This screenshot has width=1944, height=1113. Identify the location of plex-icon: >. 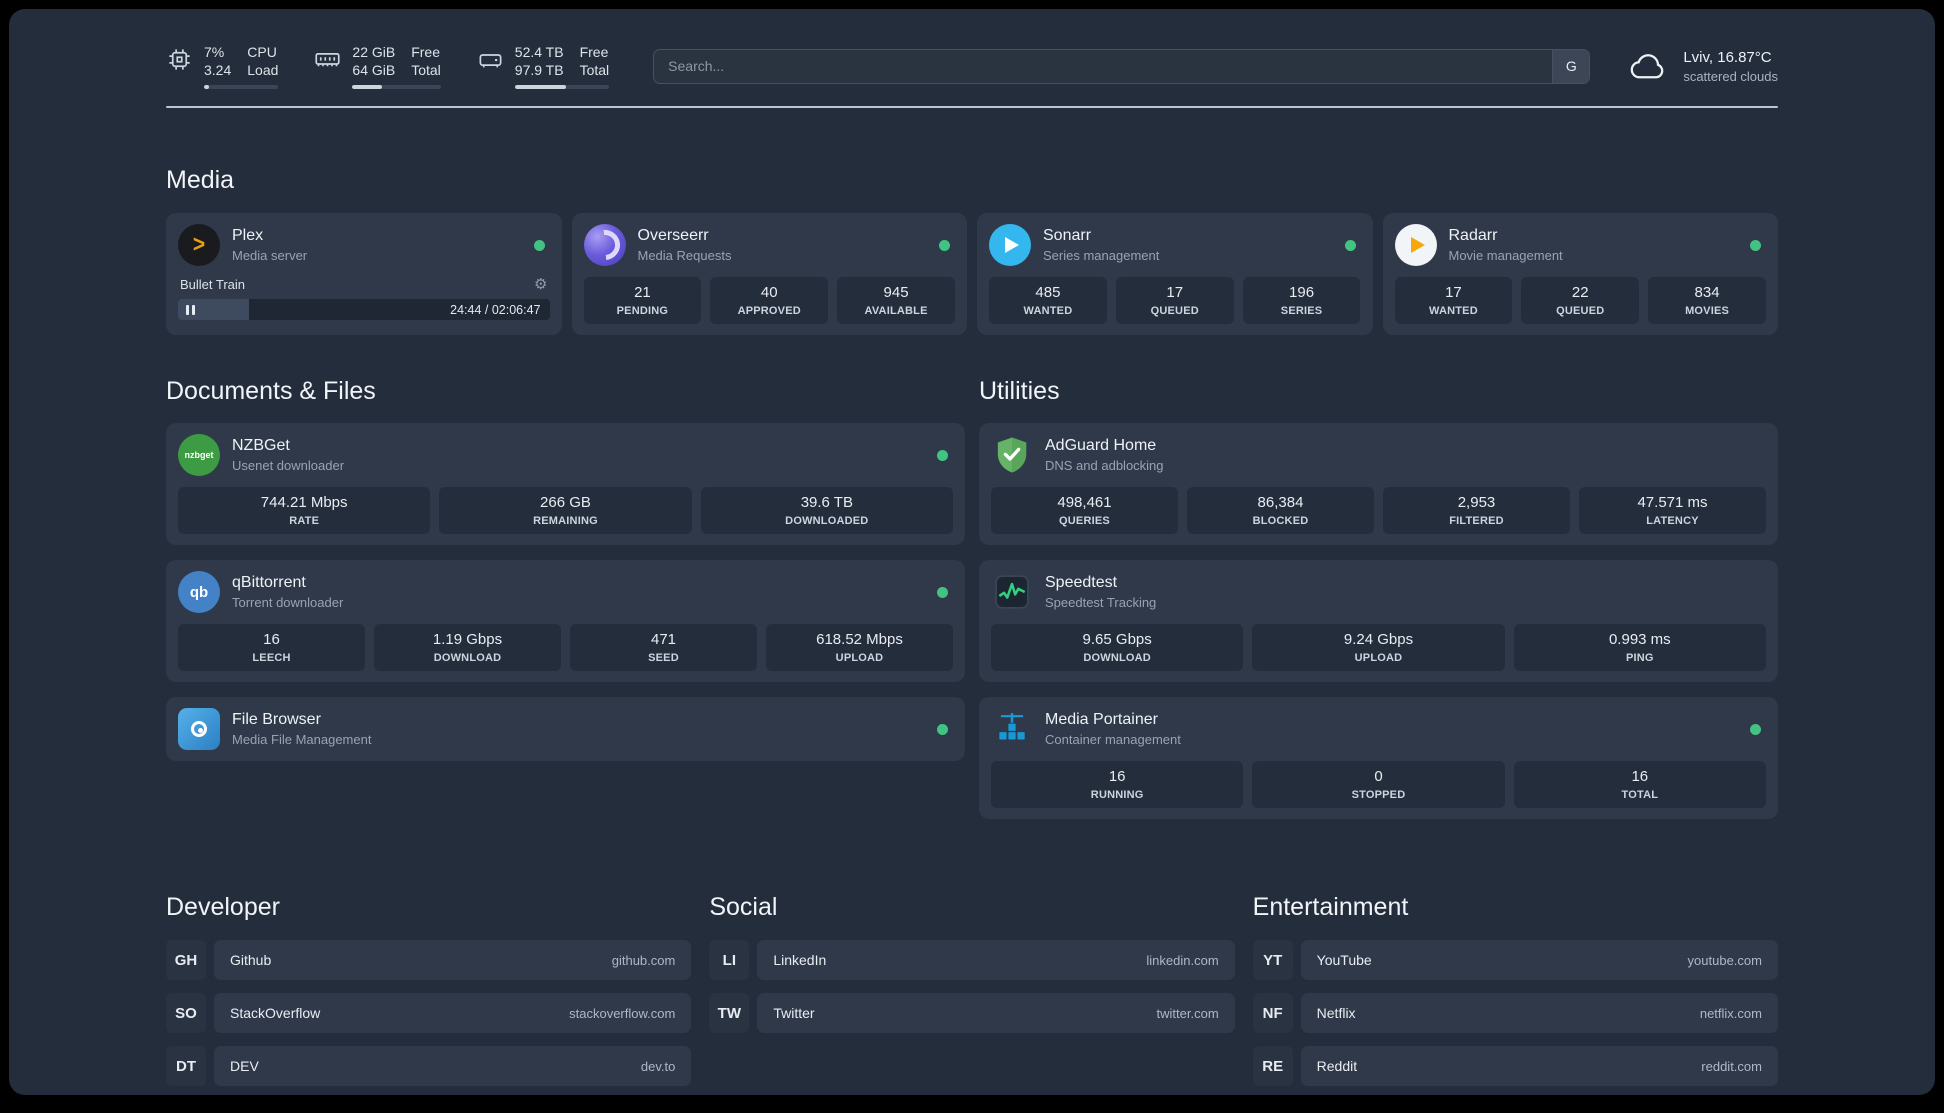
(199, 245).